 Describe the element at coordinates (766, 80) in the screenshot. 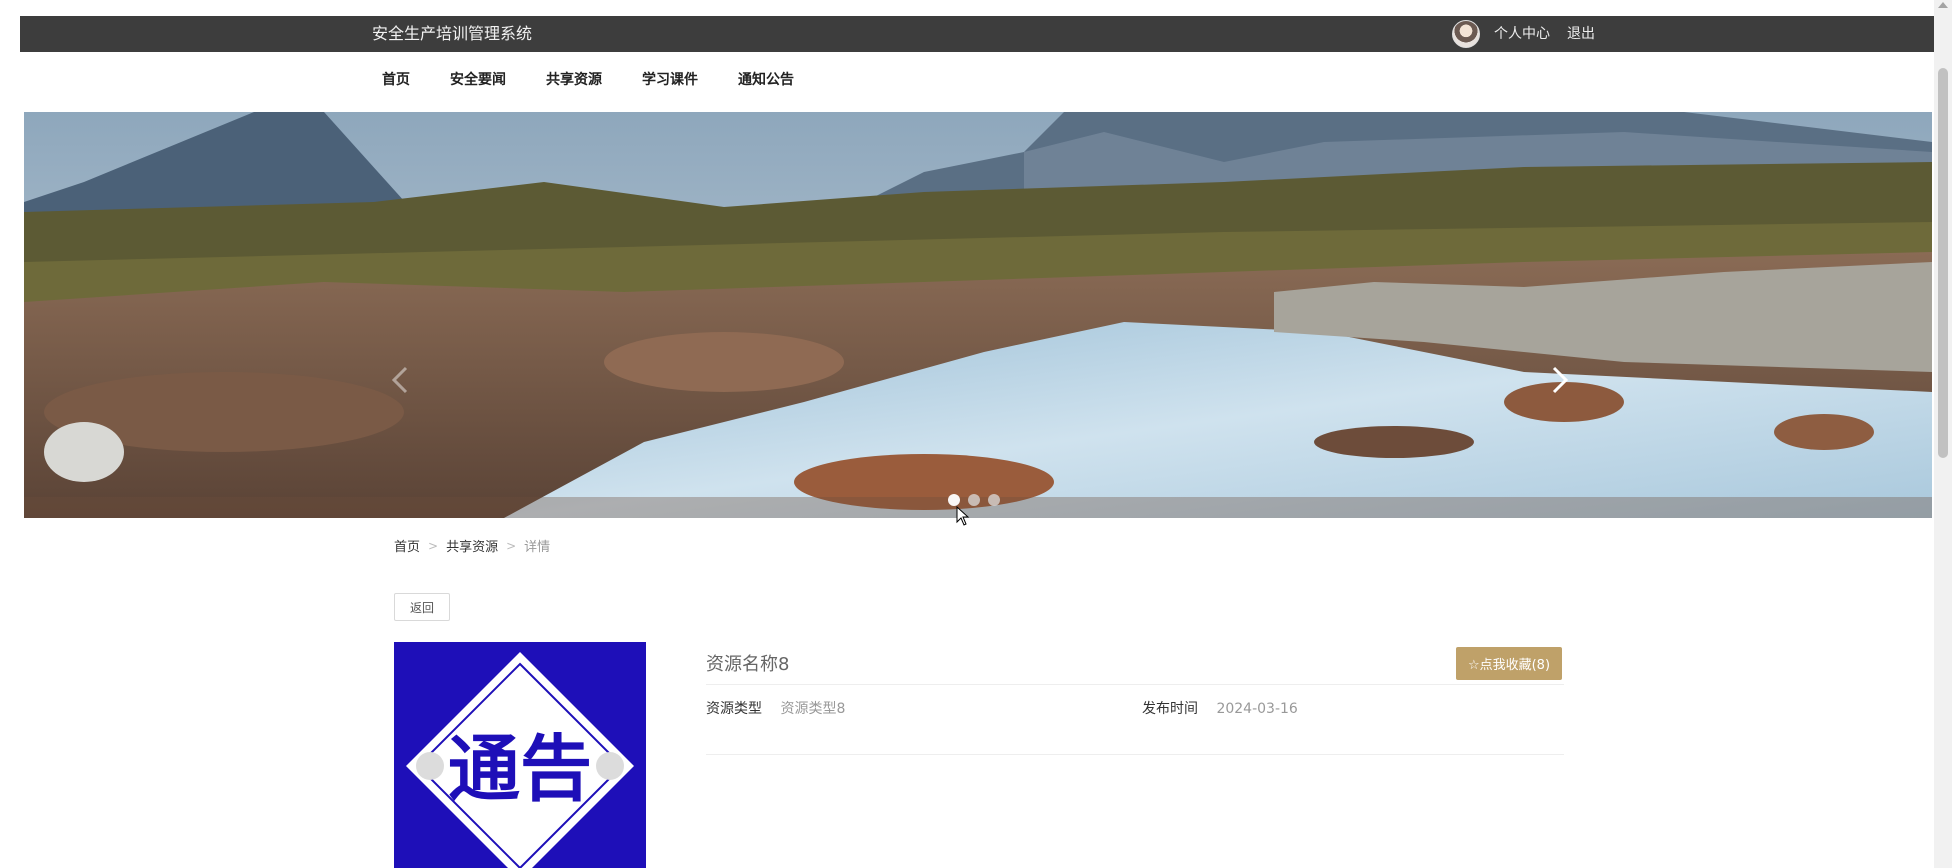

I see `nav-item-notices: 通知公告` at that location.